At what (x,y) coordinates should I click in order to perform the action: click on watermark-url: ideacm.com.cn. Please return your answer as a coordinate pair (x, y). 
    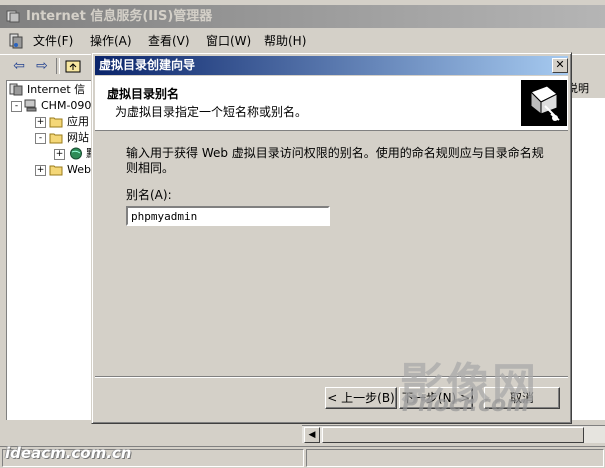
    Looking at the image, I should click on (68, 453).